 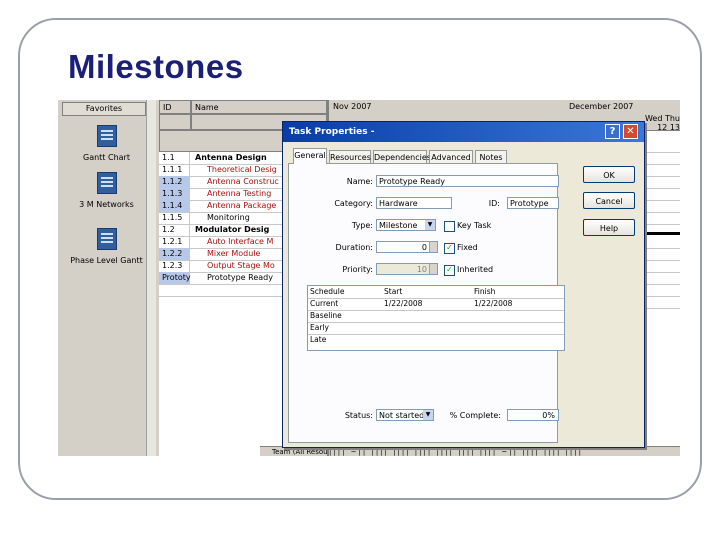 What do you see at coordinates (156, 66) in the screenshot?
I see `slide-title: Milestones` at bounding box center [156, 66].